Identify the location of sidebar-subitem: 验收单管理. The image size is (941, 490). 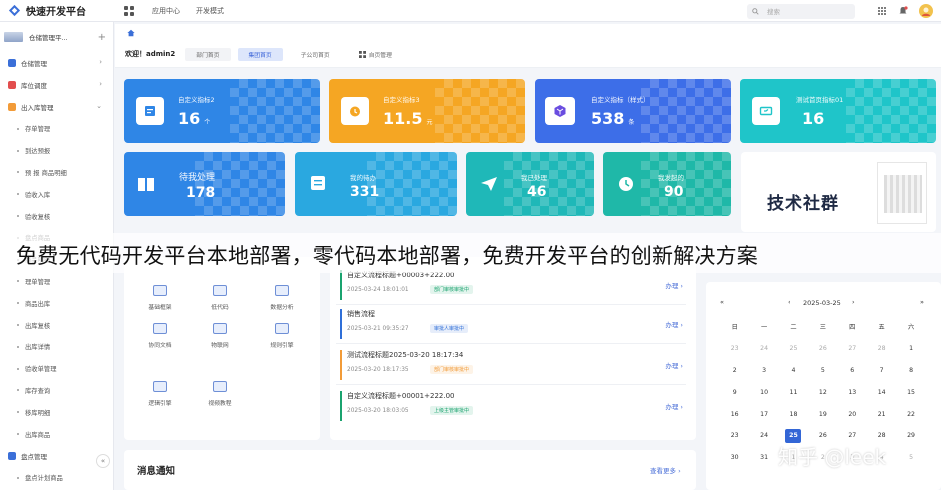
(56, 369).